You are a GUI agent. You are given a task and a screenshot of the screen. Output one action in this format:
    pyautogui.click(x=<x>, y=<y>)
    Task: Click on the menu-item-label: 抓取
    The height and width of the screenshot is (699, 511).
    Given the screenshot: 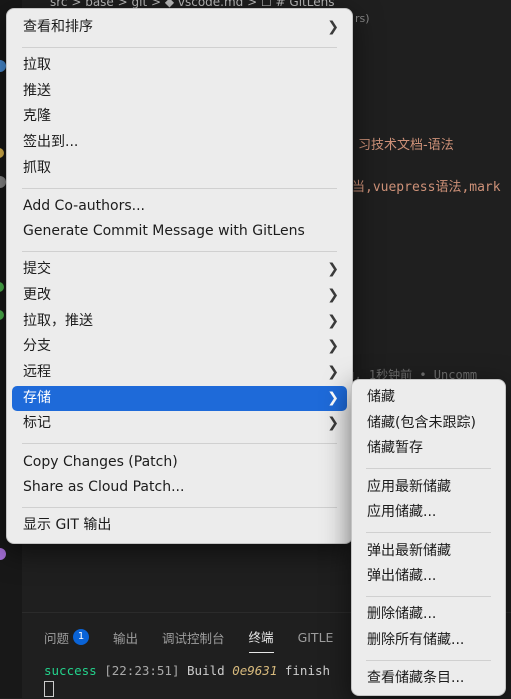 What is the action you would take?
    pyautogui.click(x=37, y=168)
    